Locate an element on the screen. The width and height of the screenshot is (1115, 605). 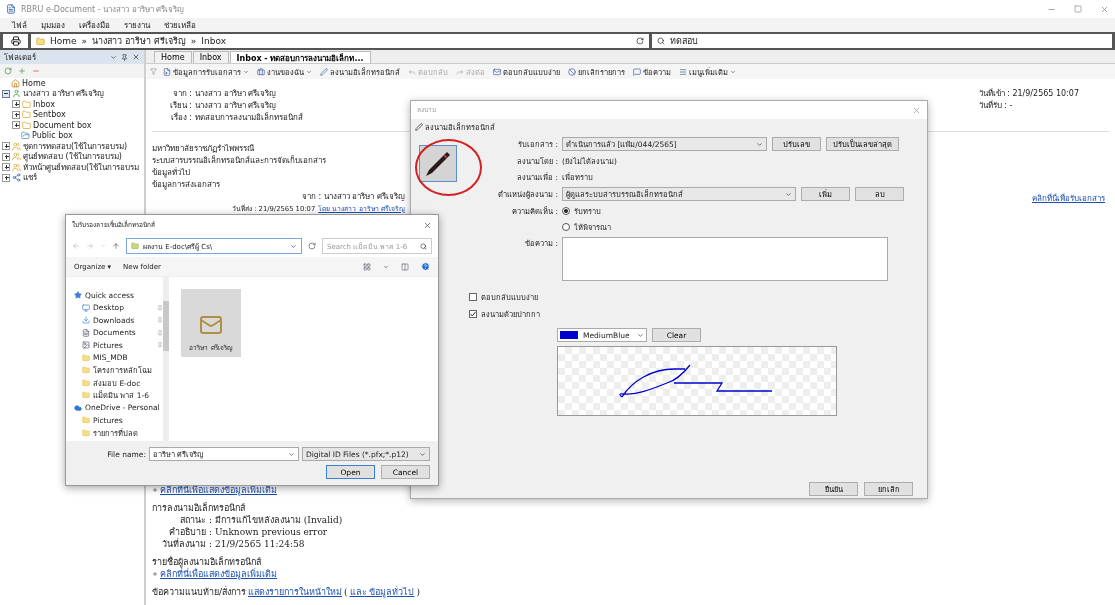
search-field: ทดสอบ is located at coordinates (882, 41).